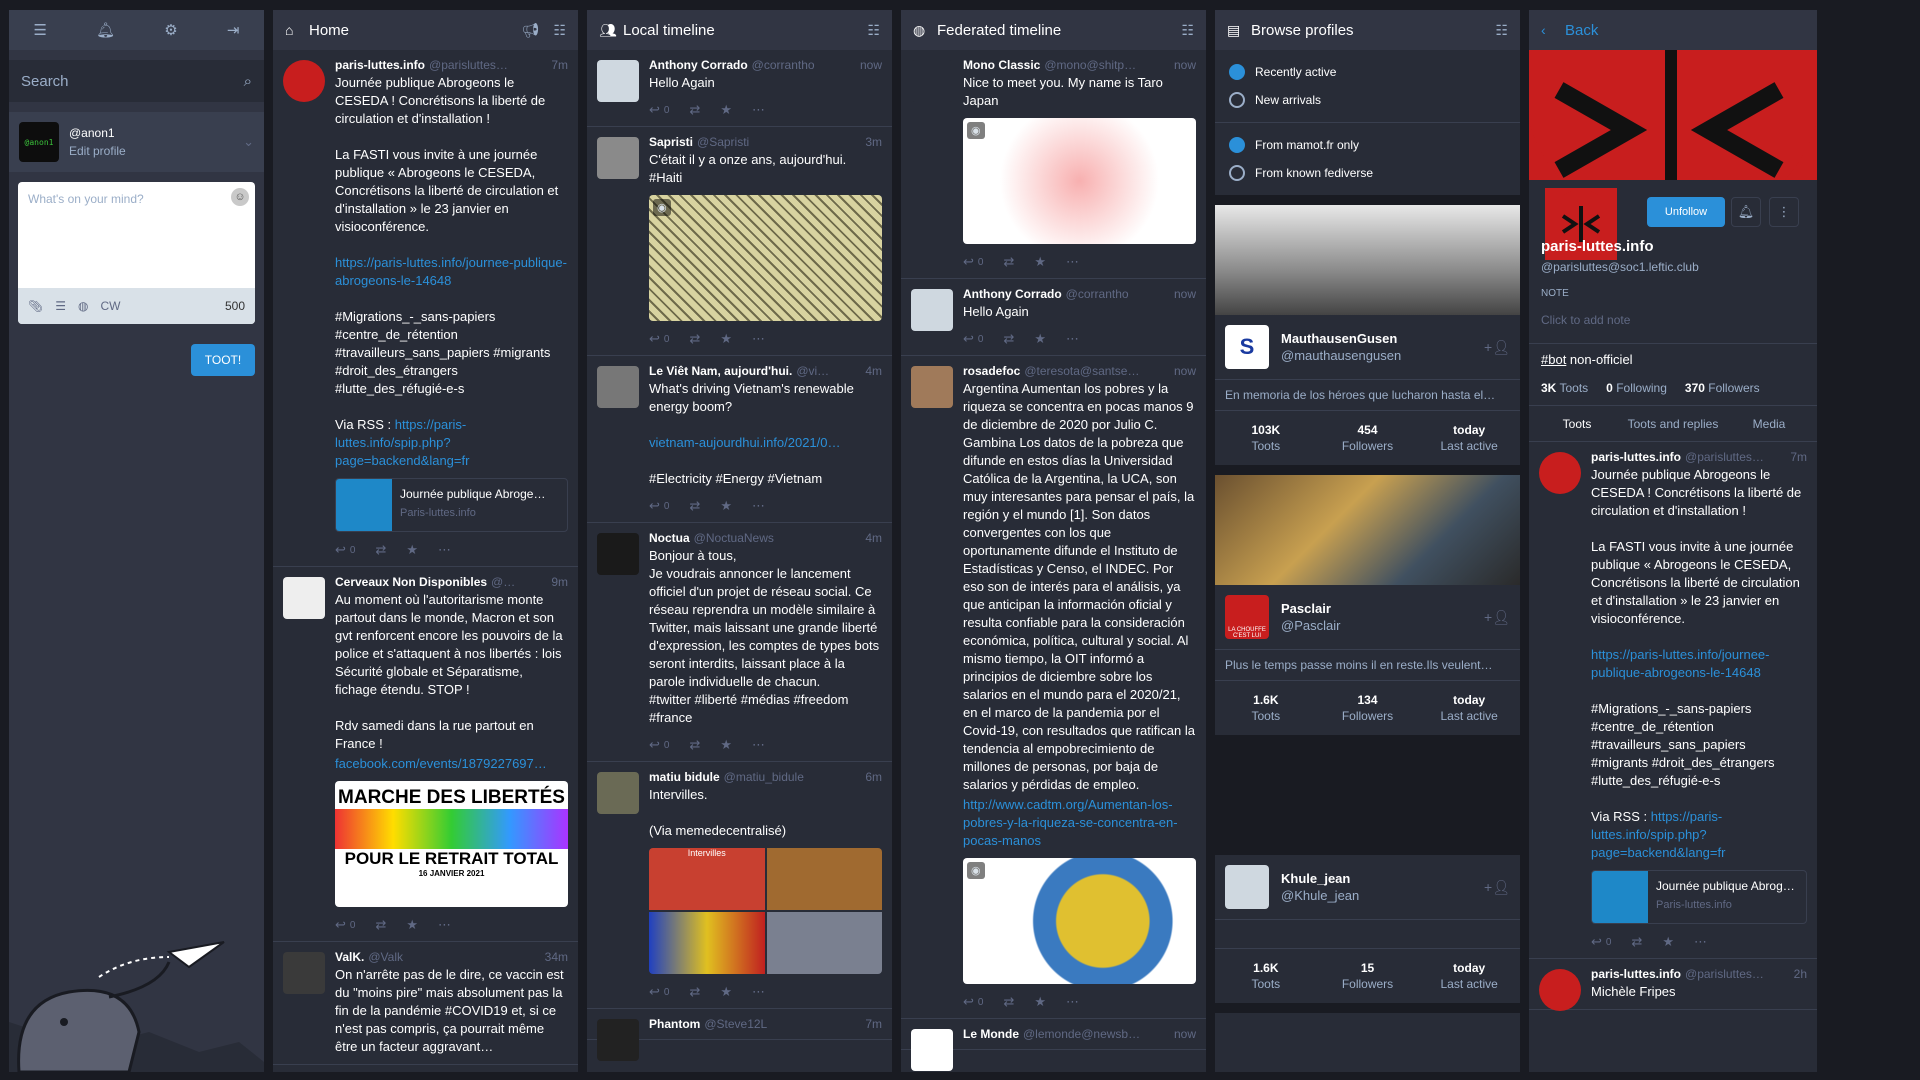 The width and height of the screenshot is (1920, 1080). Describe the element at coordinates (739, 1035) in the screenshot. I see `status: Phantom @Steve12L 7m` at that location.